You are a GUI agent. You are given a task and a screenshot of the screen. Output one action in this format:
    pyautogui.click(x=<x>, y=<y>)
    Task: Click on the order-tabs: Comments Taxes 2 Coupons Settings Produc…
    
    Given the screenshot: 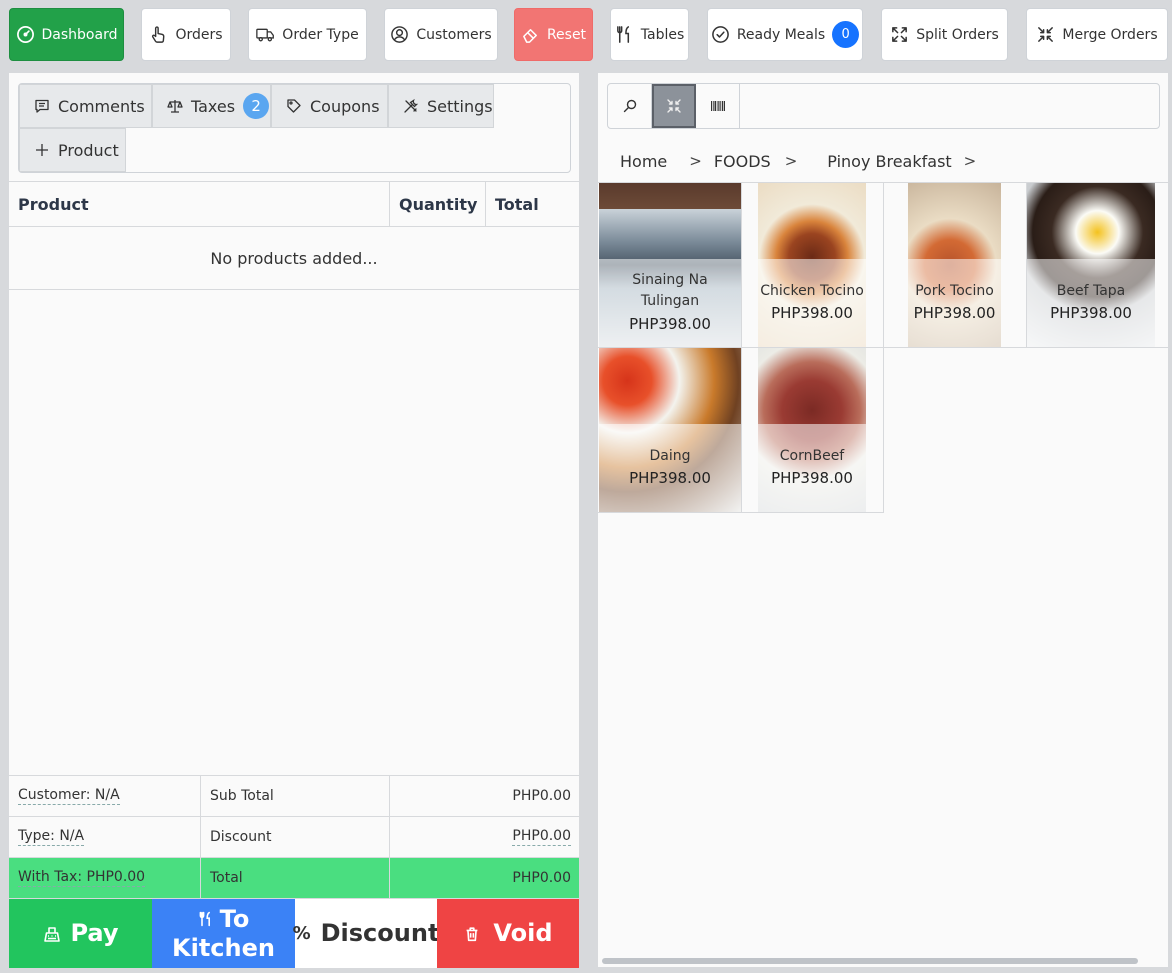 What is the action you would take?
    pyautogui.click(x=294, y=128)
    